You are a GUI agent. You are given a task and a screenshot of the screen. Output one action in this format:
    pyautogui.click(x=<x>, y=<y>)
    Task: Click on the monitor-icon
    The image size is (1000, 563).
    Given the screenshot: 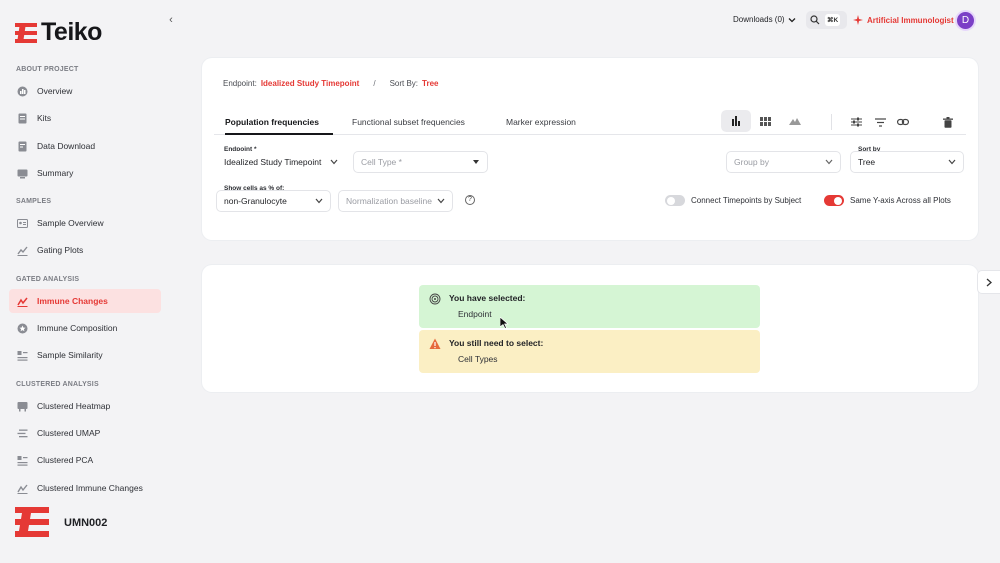 What is the action you would take?
    pyautogui.click(x=22, y=173)
    